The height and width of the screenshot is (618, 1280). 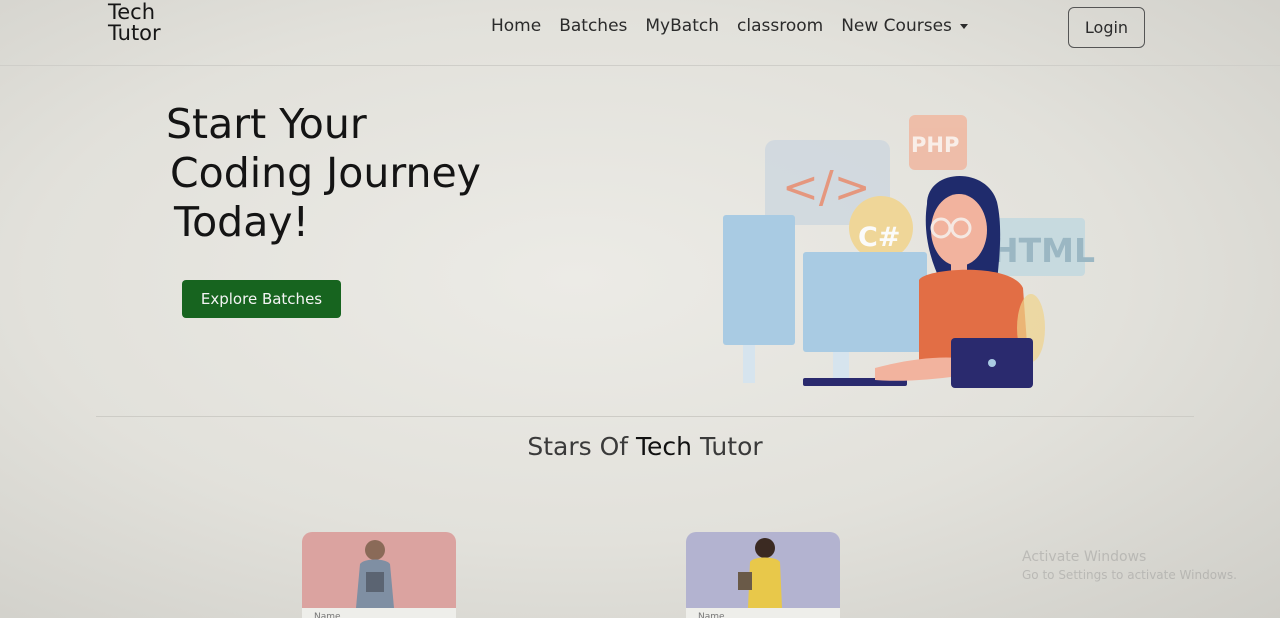 What do you see at coordinates (516, 26) in the screenshot?
I see `nav-link-home: Home` at bounding box center [516, 26].